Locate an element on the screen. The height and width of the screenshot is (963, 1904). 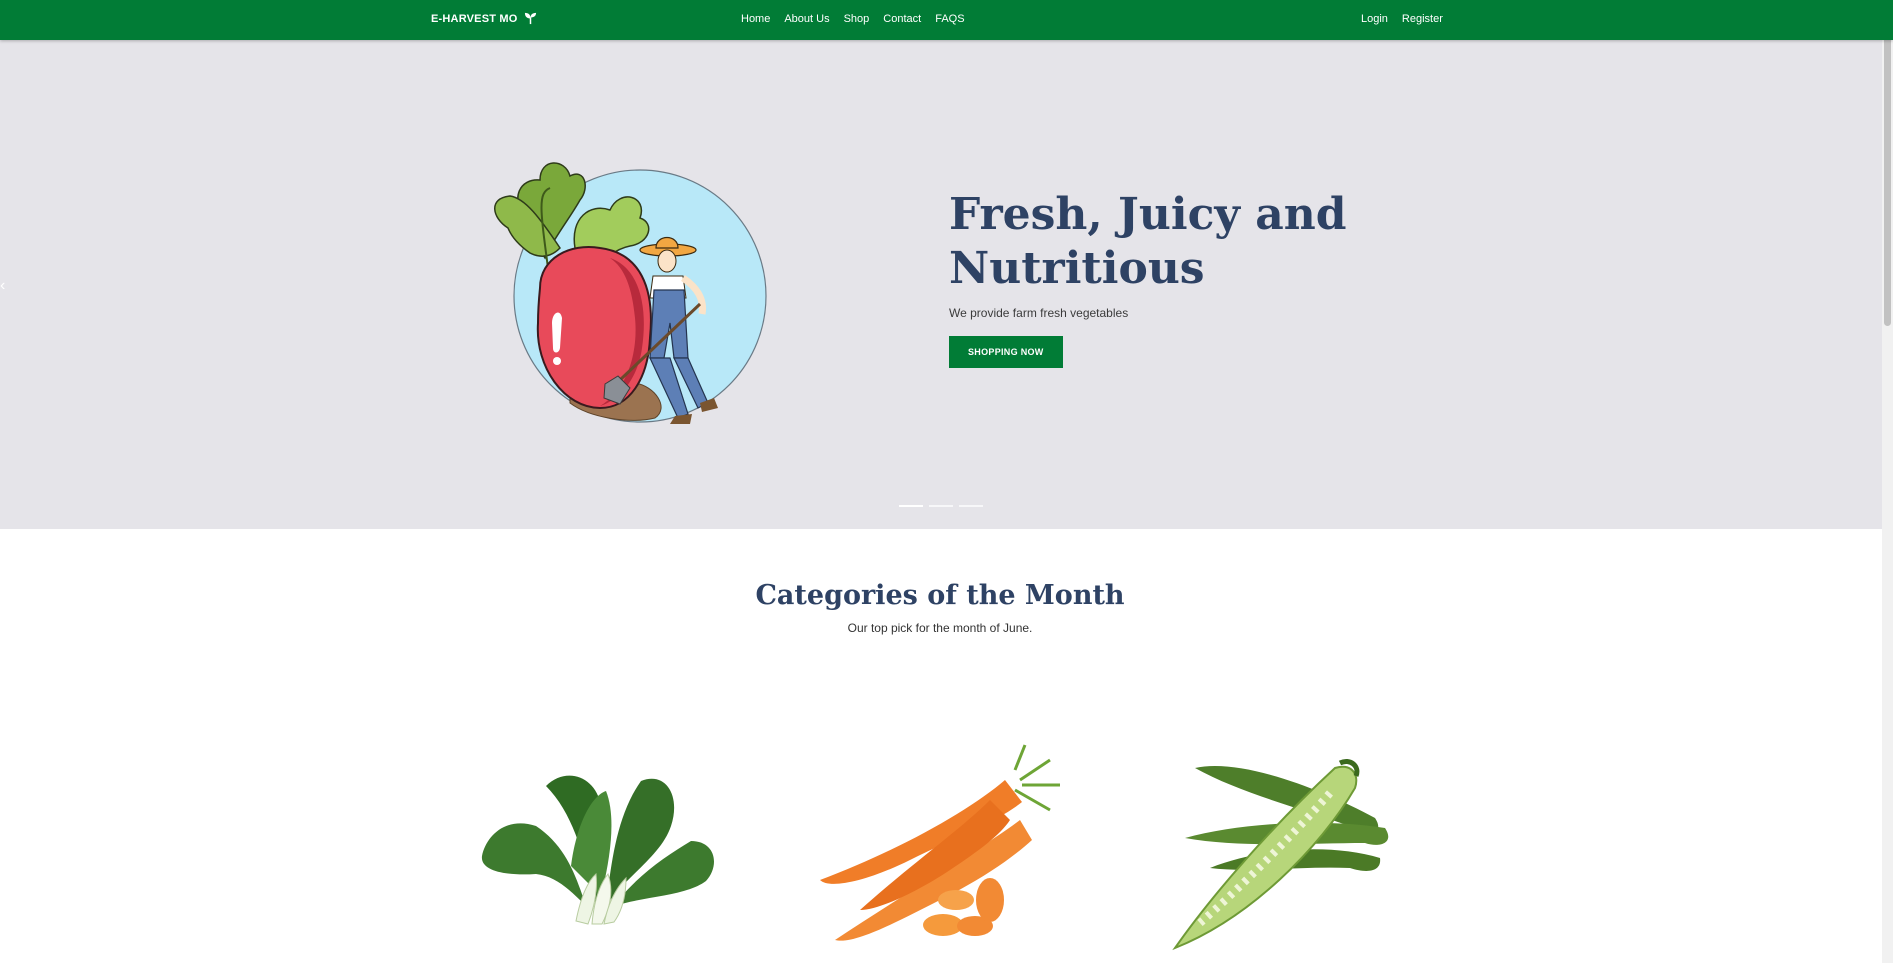
carousel-indicators is located at coordinates (941, 506).